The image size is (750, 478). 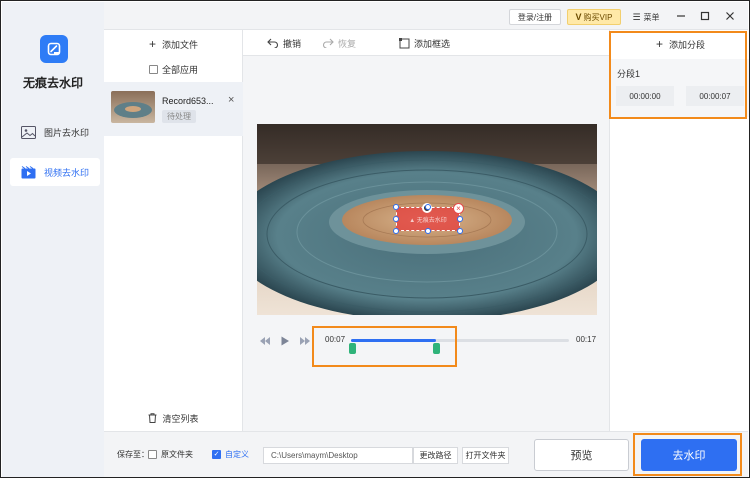 I want to click on remove-selection-icon: ×, so click(x=458, y=208).